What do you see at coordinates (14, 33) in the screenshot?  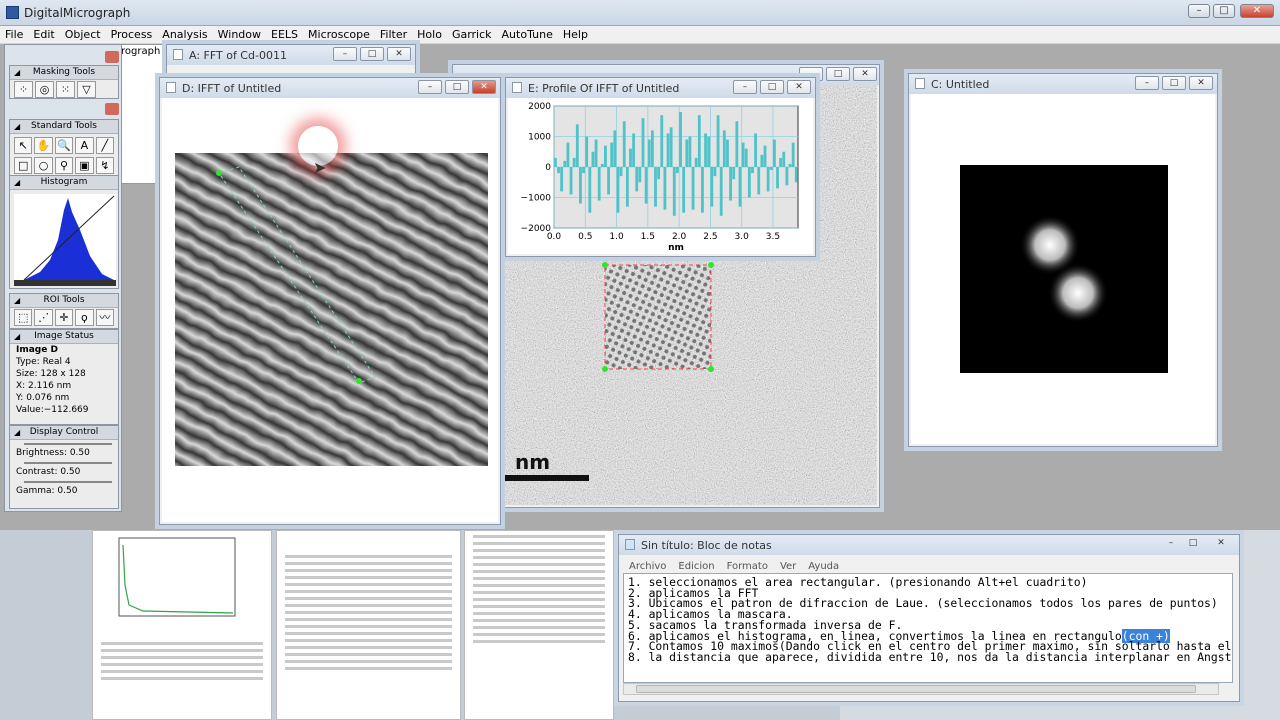 I see `menu-item-file: File` at bounding box center [14, 33].